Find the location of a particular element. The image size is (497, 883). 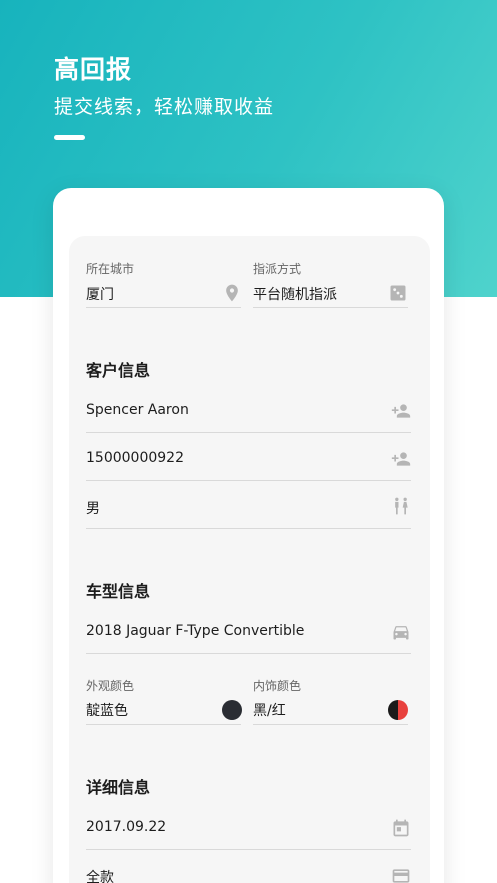

city-label: 所在城市 is located at coordinates (110, 269).